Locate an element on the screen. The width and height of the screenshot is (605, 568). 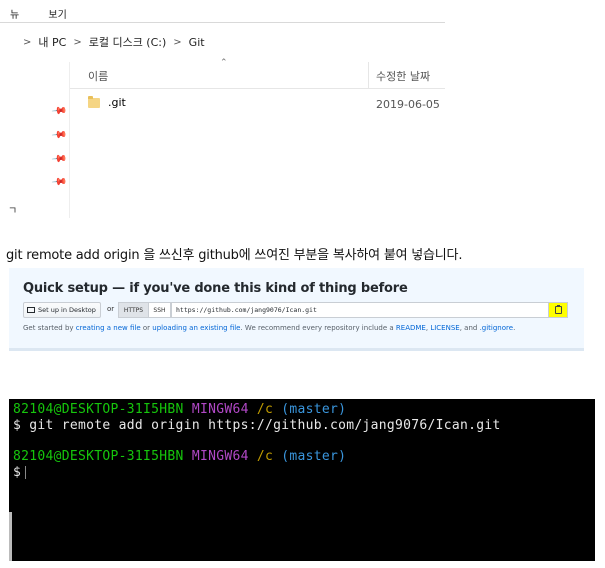
gitignore-link: .gitignore is located at coordinates (497, 328).